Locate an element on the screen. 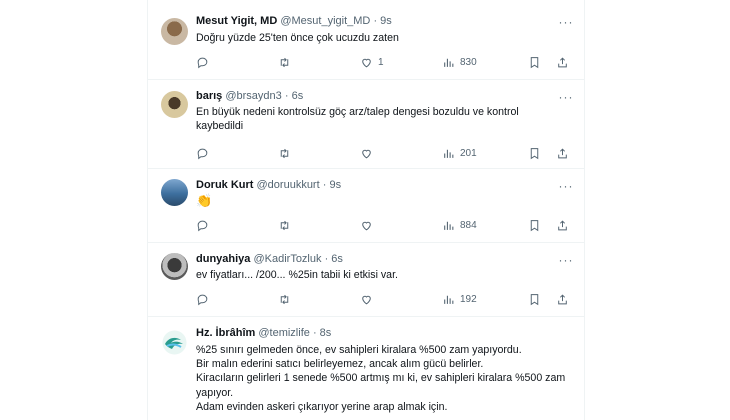  display-name: barış is located at coordinates (209, 96).